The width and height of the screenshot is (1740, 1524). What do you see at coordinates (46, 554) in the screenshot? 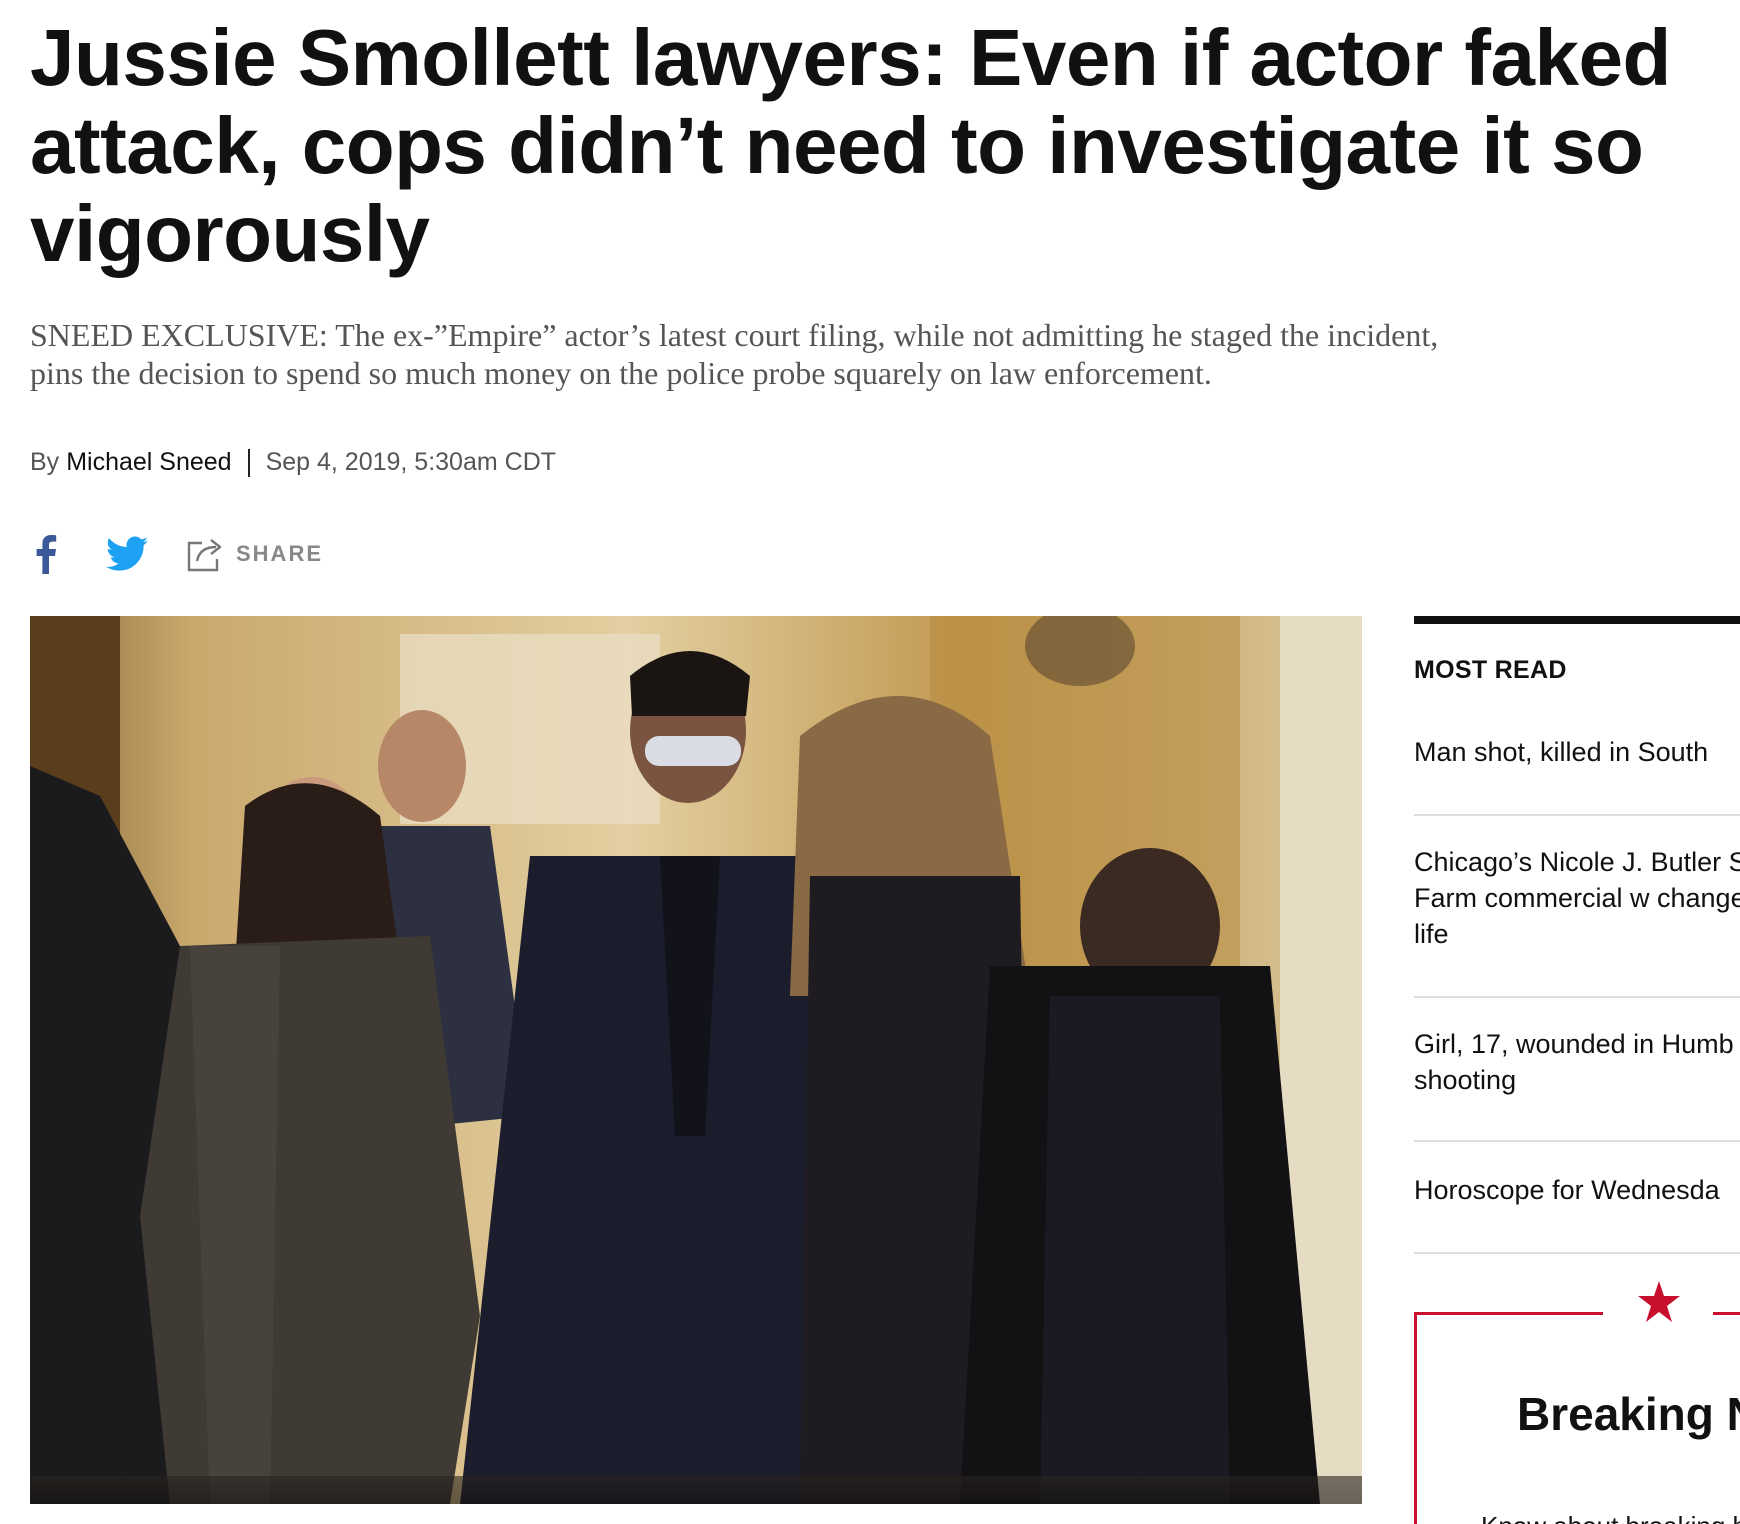
I see `facebook-icon` at bounding box center [46, 554].